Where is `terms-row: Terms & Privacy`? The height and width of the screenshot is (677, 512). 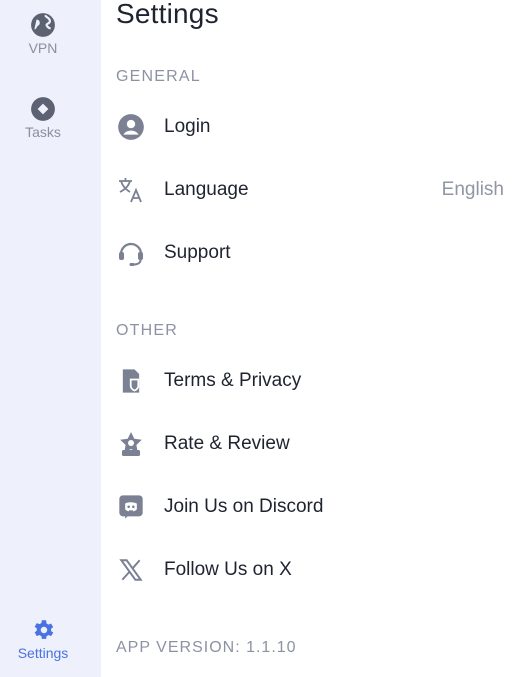
terms-row: Terms & Privacy is located at coordinates (314, 381).